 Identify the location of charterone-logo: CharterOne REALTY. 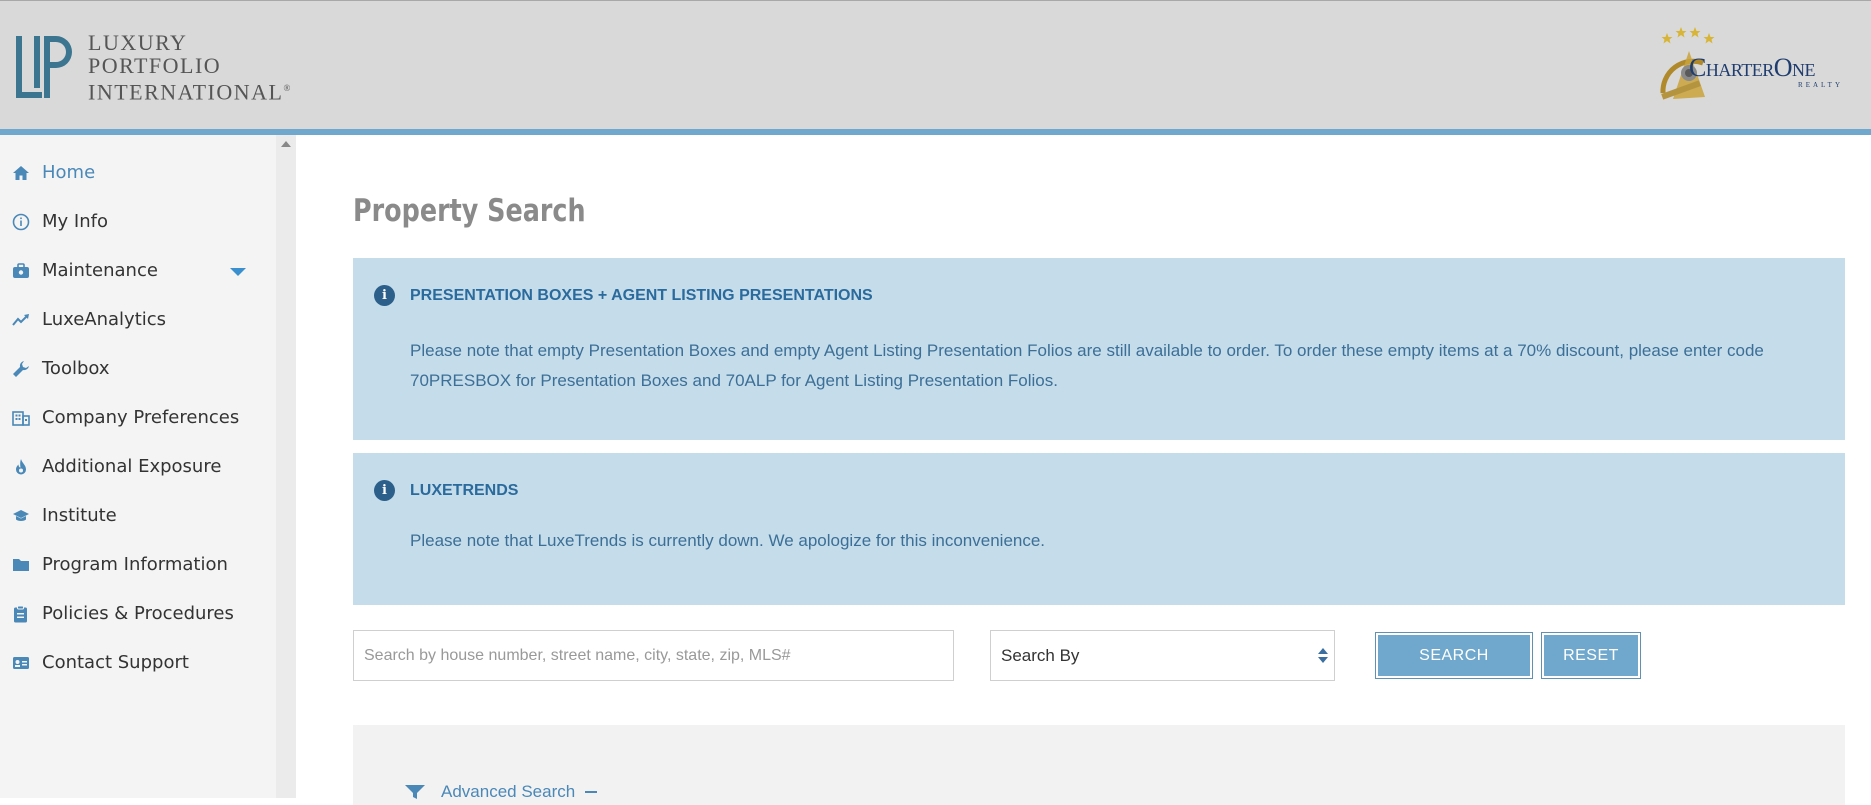
(1748, 64).